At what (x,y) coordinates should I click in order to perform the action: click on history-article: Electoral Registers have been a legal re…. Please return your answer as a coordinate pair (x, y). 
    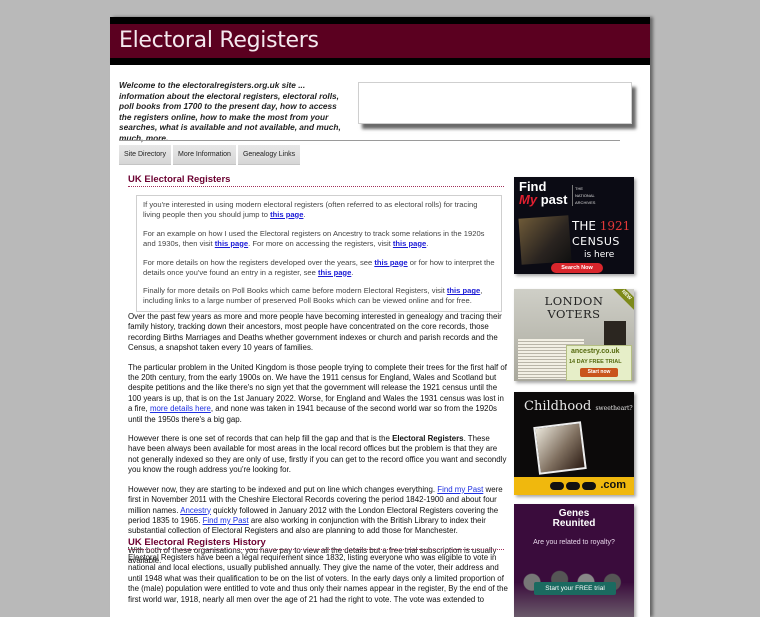
    Looking at the image, I should click on (318, 583).